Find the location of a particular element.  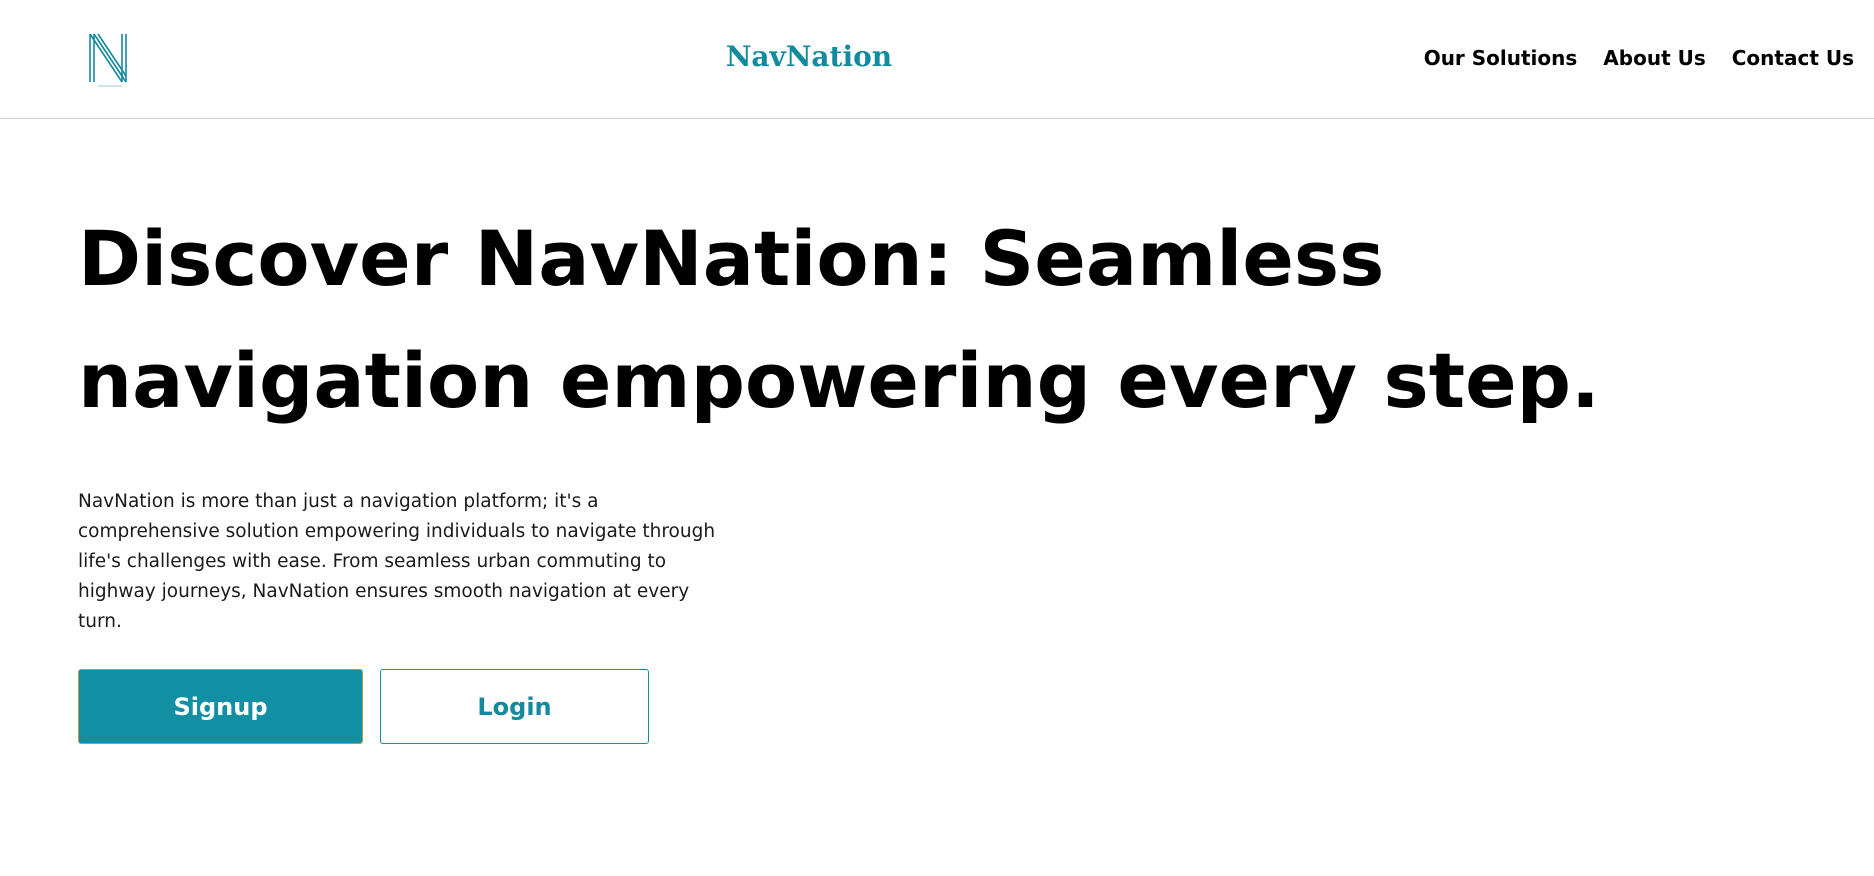

nav-link-our-solutions: Our Solutions is located at coordinates (1501, 58).